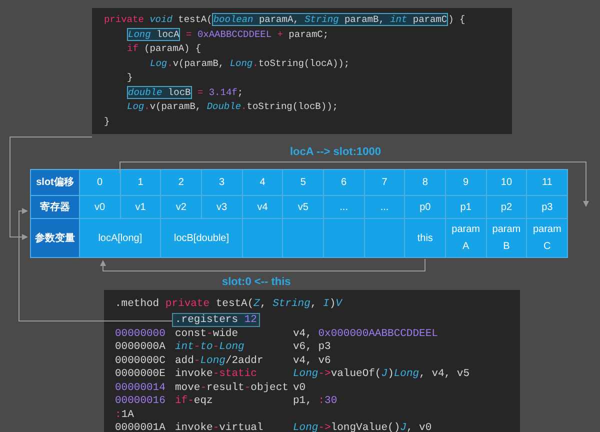  Describe the element at coordinates (140, 361) in the screenshot. I see `address-text: 0000000C` at that location.